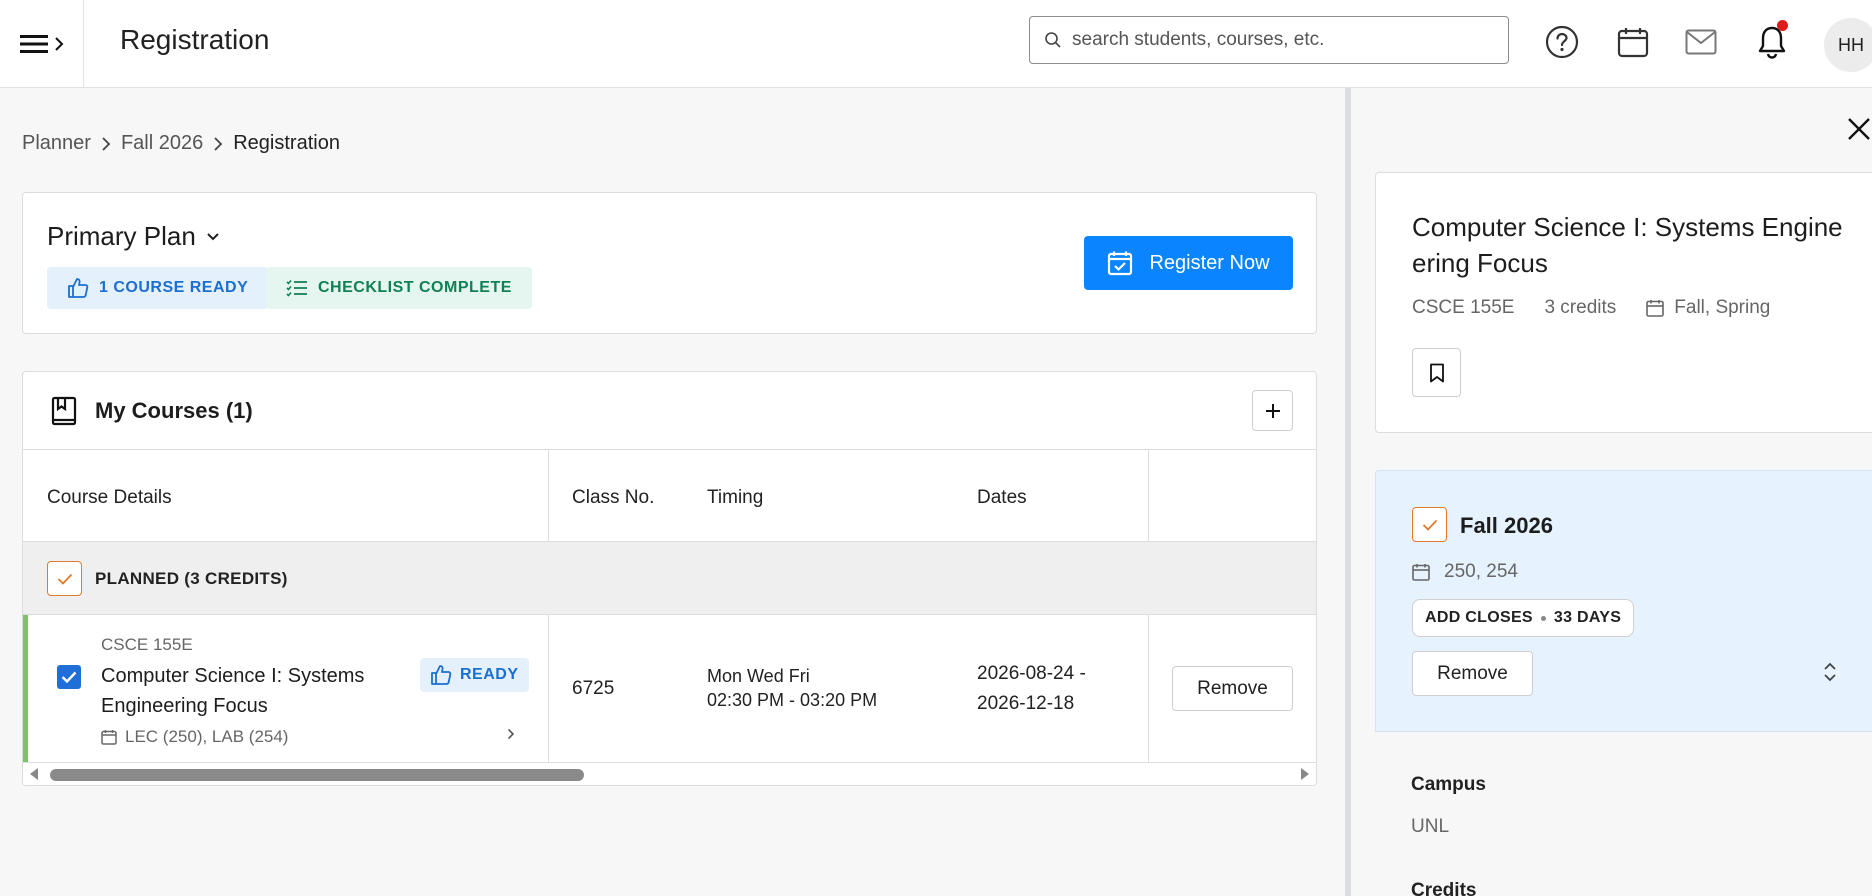 Image resolution: width=1872 pixels, height=896 pixels. What do you see at coordinates (34, 774) in the screenshot?
I see `scroll-left-icon` at bounding box center [34, 774].